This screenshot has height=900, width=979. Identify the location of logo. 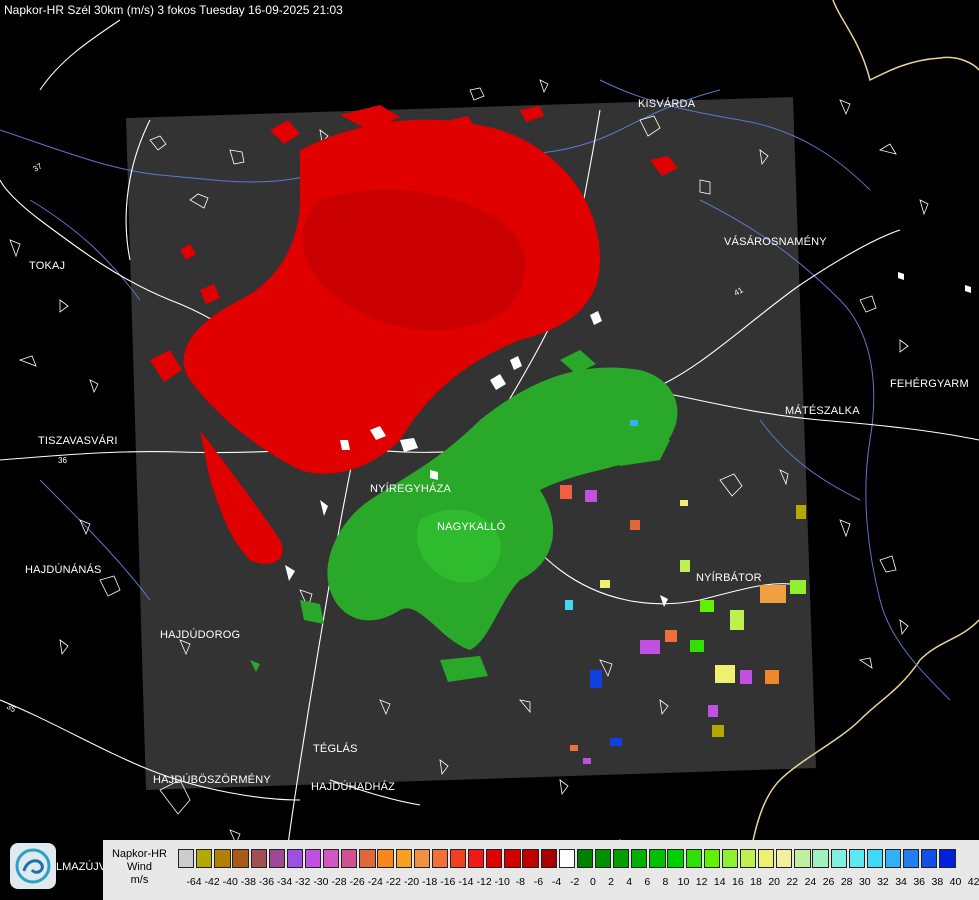
(33, 866).